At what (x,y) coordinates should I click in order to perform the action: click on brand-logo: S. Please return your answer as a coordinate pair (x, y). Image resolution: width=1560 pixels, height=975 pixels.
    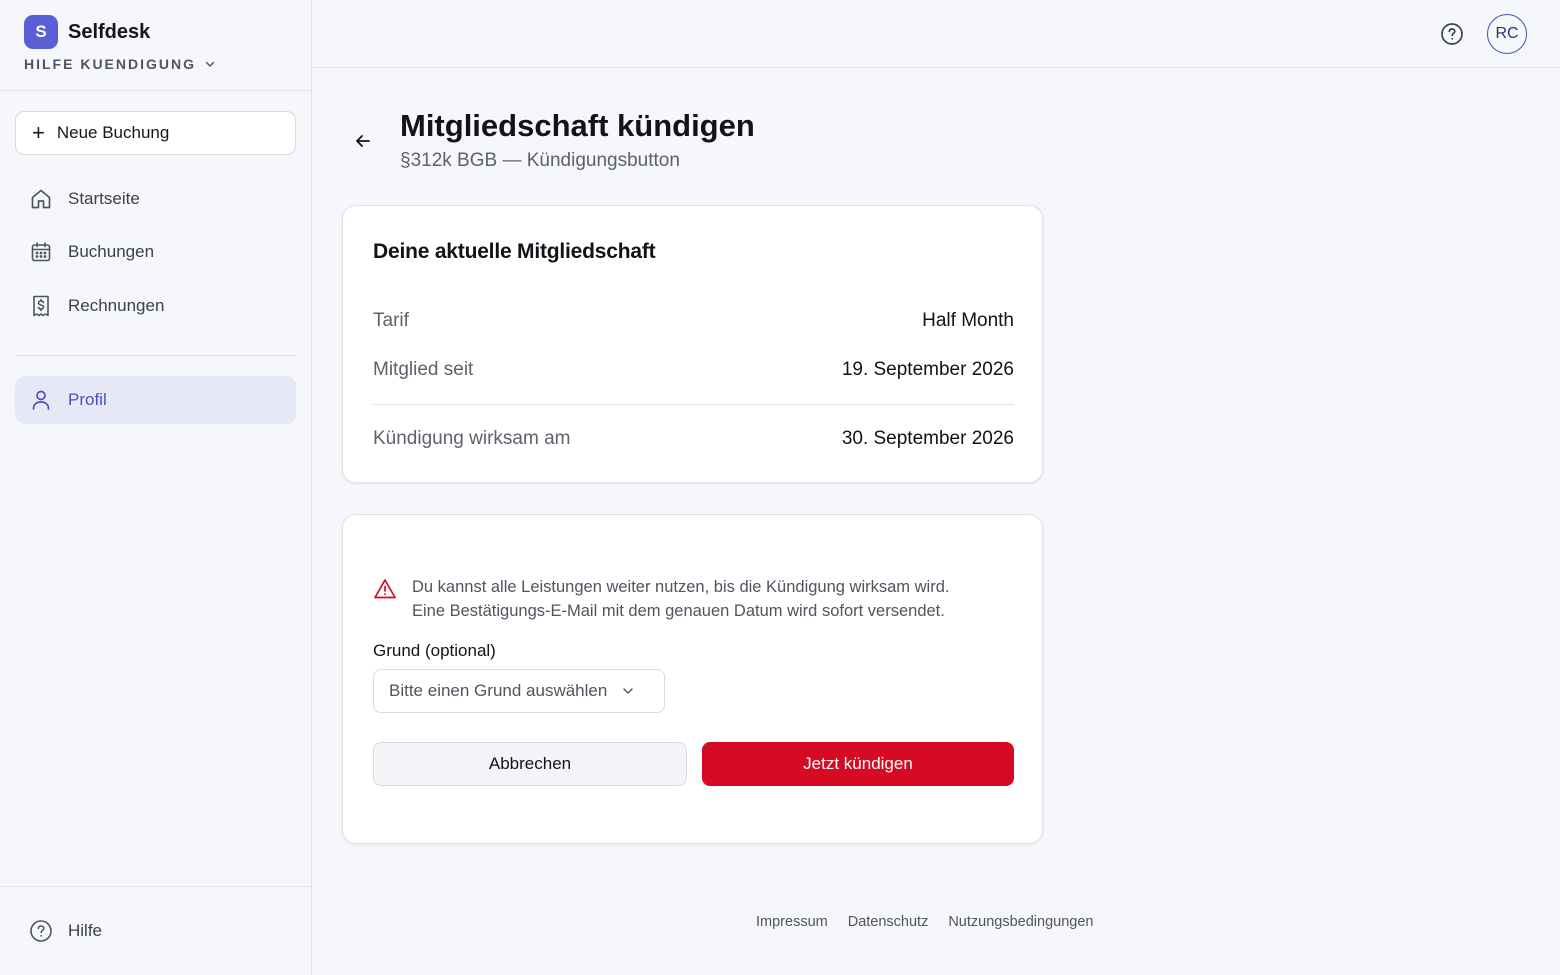
    Looking at the image, I should click on (41, 32).